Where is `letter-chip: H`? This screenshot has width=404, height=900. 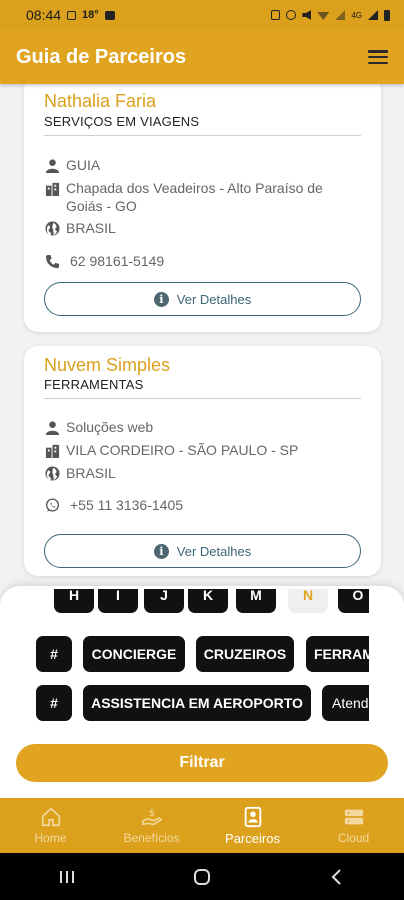 letter-chip: H is located at coordinates (74, 601).